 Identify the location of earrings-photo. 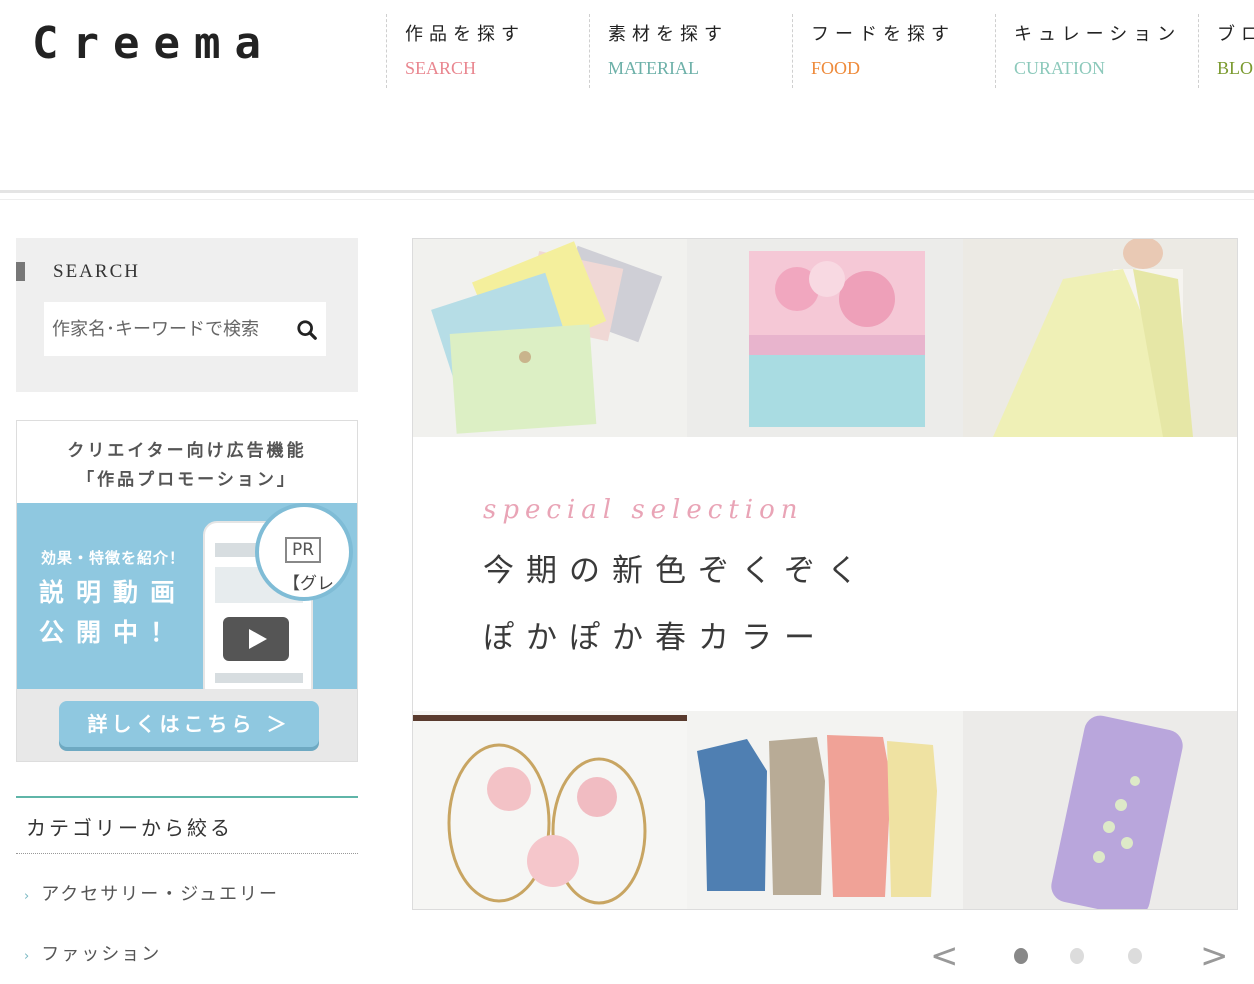
(550, 810).